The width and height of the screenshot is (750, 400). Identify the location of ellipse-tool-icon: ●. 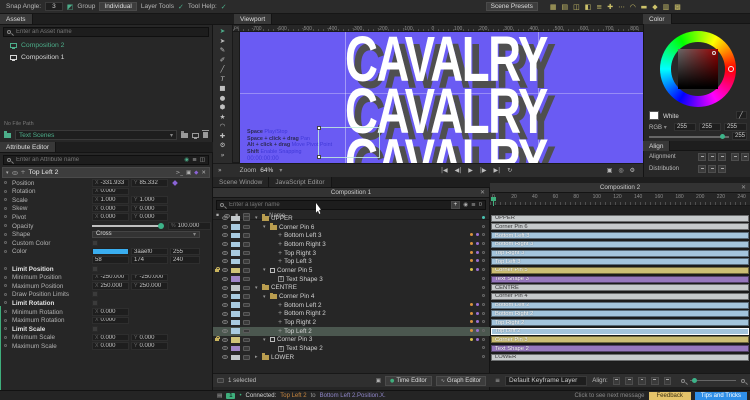
(223, 98).